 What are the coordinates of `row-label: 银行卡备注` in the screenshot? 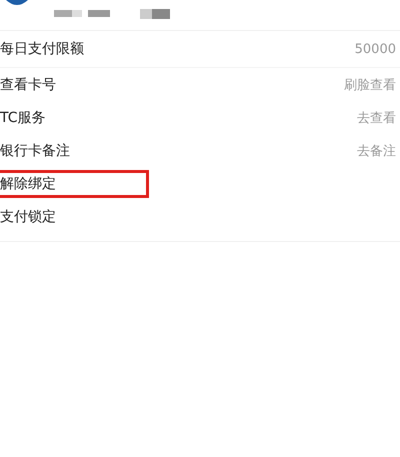 It's located at (37, 151).